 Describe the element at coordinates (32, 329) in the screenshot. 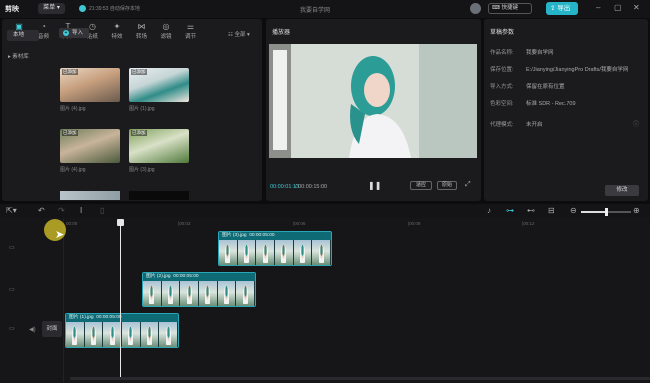

I see `mute-icon: ◀)` at that location.